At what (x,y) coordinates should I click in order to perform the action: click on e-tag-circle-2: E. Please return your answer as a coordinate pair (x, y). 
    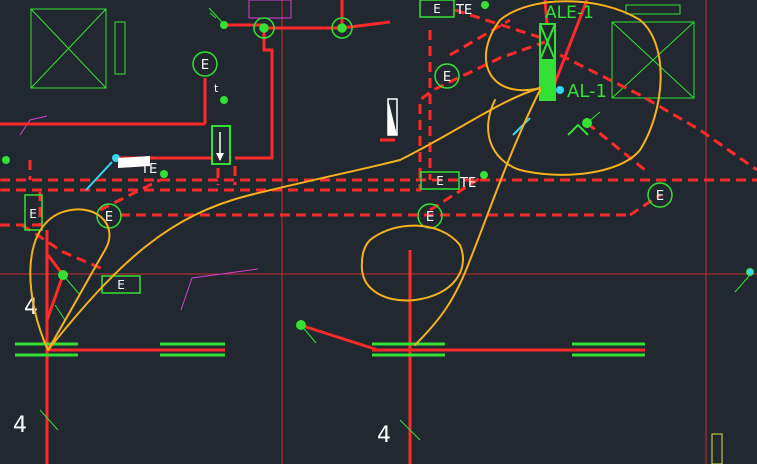
    Looking at the image, I should click on (447, 76).